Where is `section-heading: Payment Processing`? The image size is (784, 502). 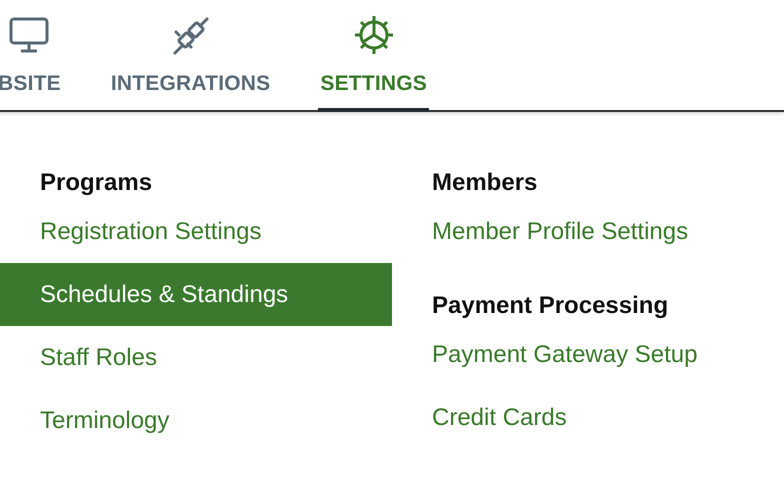 section-heading: Payment Processing is located at coordinates (551, 306).